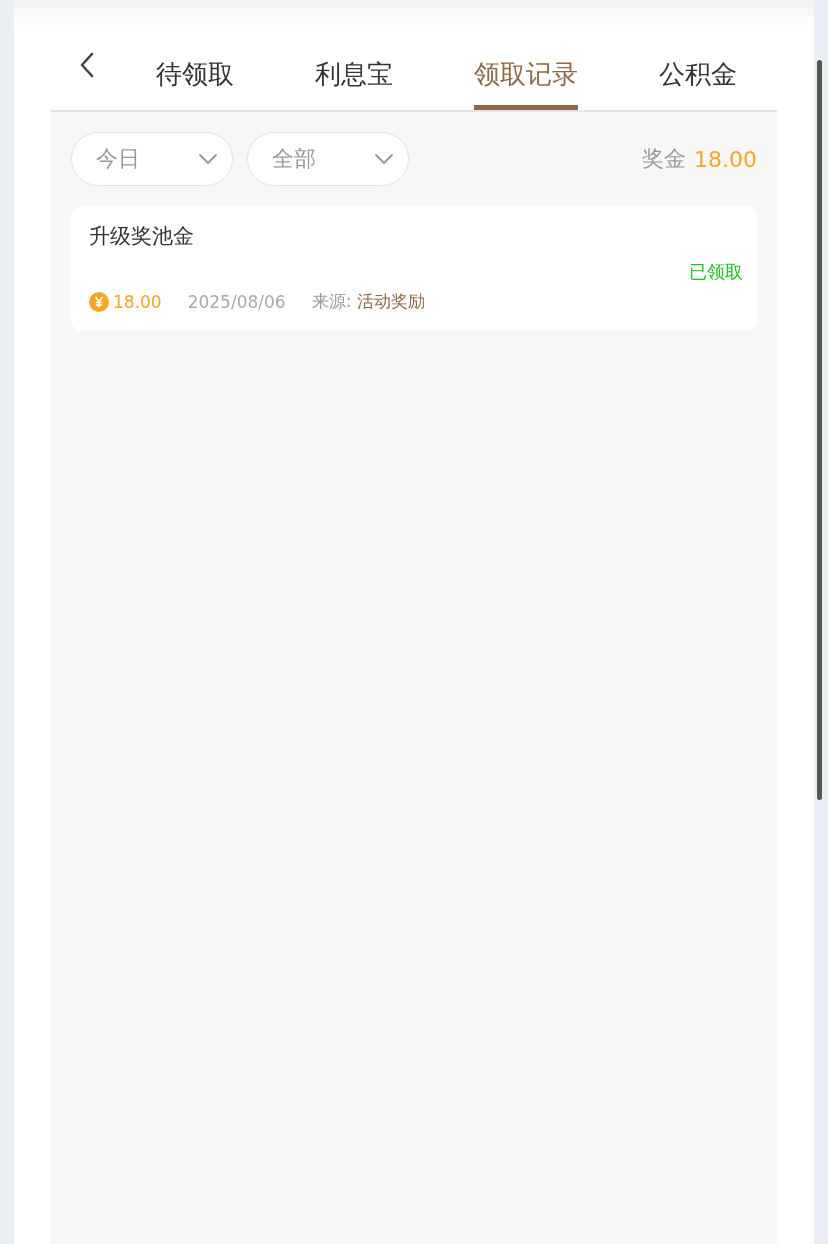  Describe the element at coordinates (137, 301) in the screenshot. I see `record-amount: 18.00` at that location.